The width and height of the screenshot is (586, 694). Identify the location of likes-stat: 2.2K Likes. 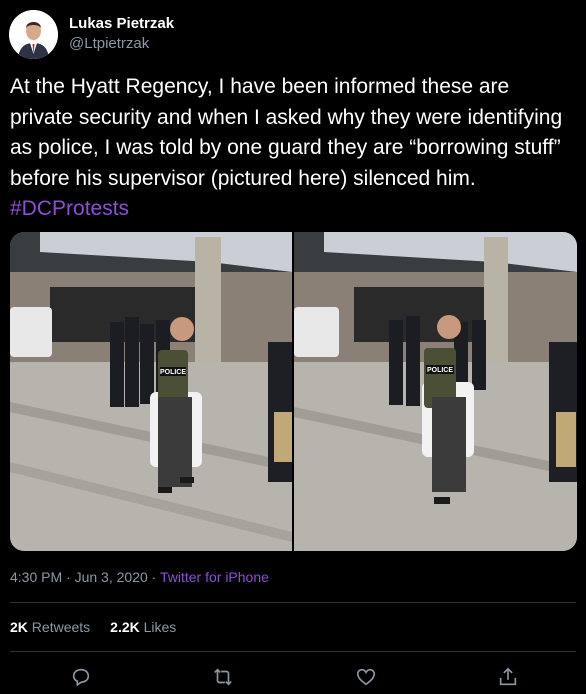
(143, 627).